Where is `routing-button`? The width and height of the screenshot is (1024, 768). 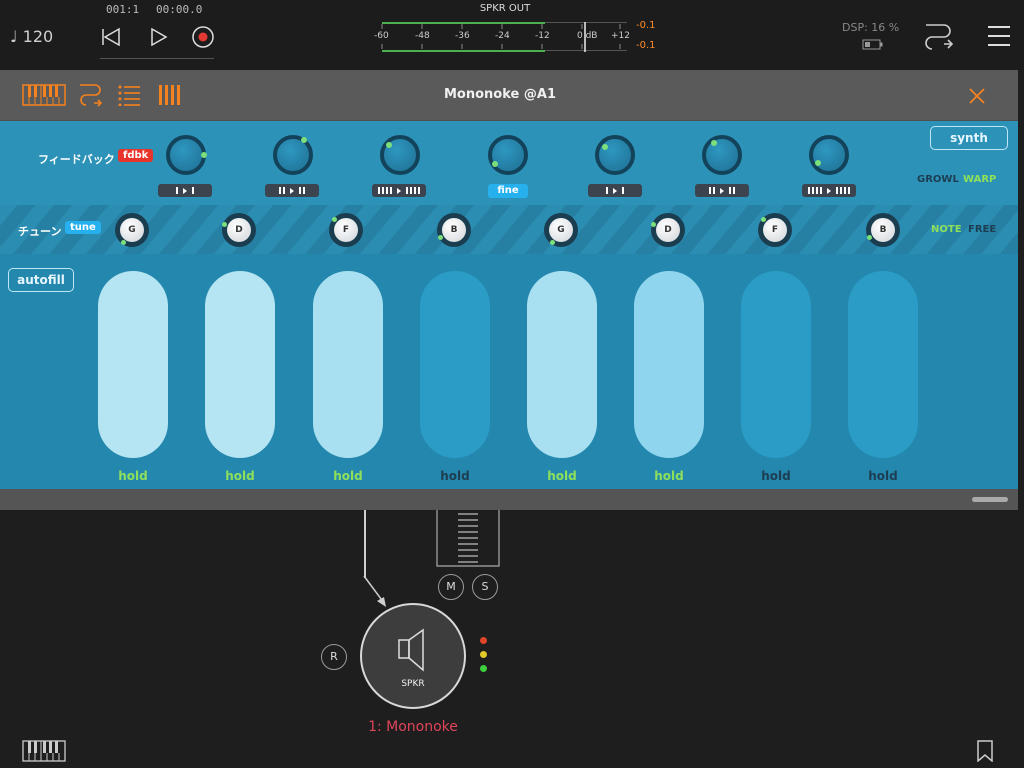 routing-button is located at coordinates (939, 37).